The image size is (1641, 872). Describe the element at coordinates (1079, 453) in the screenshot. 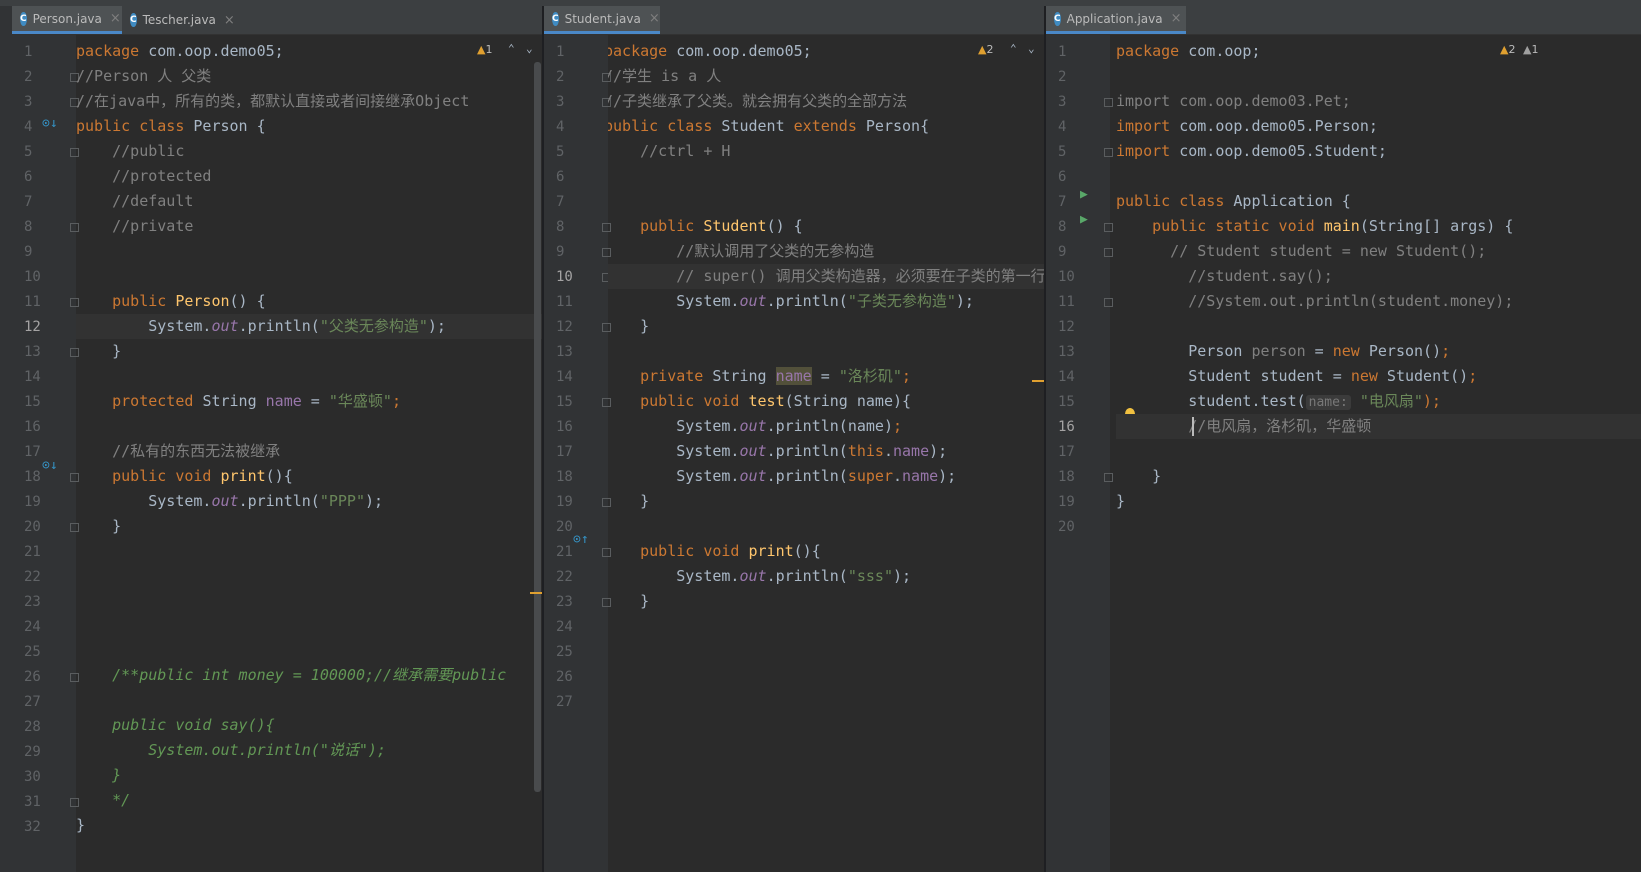

I see `line-number-gutter: 1 2 3 4 5 6 7 8 9 10 11 12 13 14 15 16 17 18 19 20` at that location.